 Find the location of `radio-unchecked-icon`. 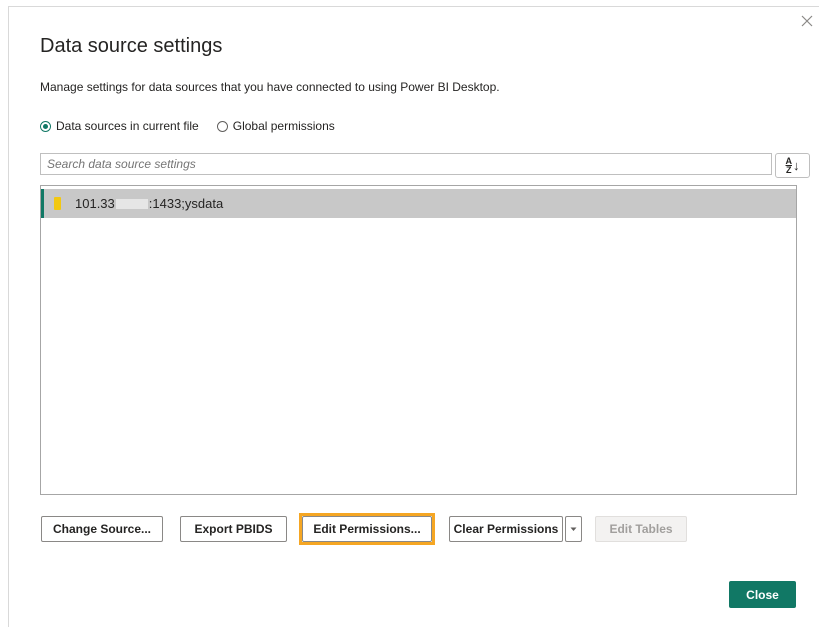

radio-unchecked-icon is located at coordinates (222, 126).